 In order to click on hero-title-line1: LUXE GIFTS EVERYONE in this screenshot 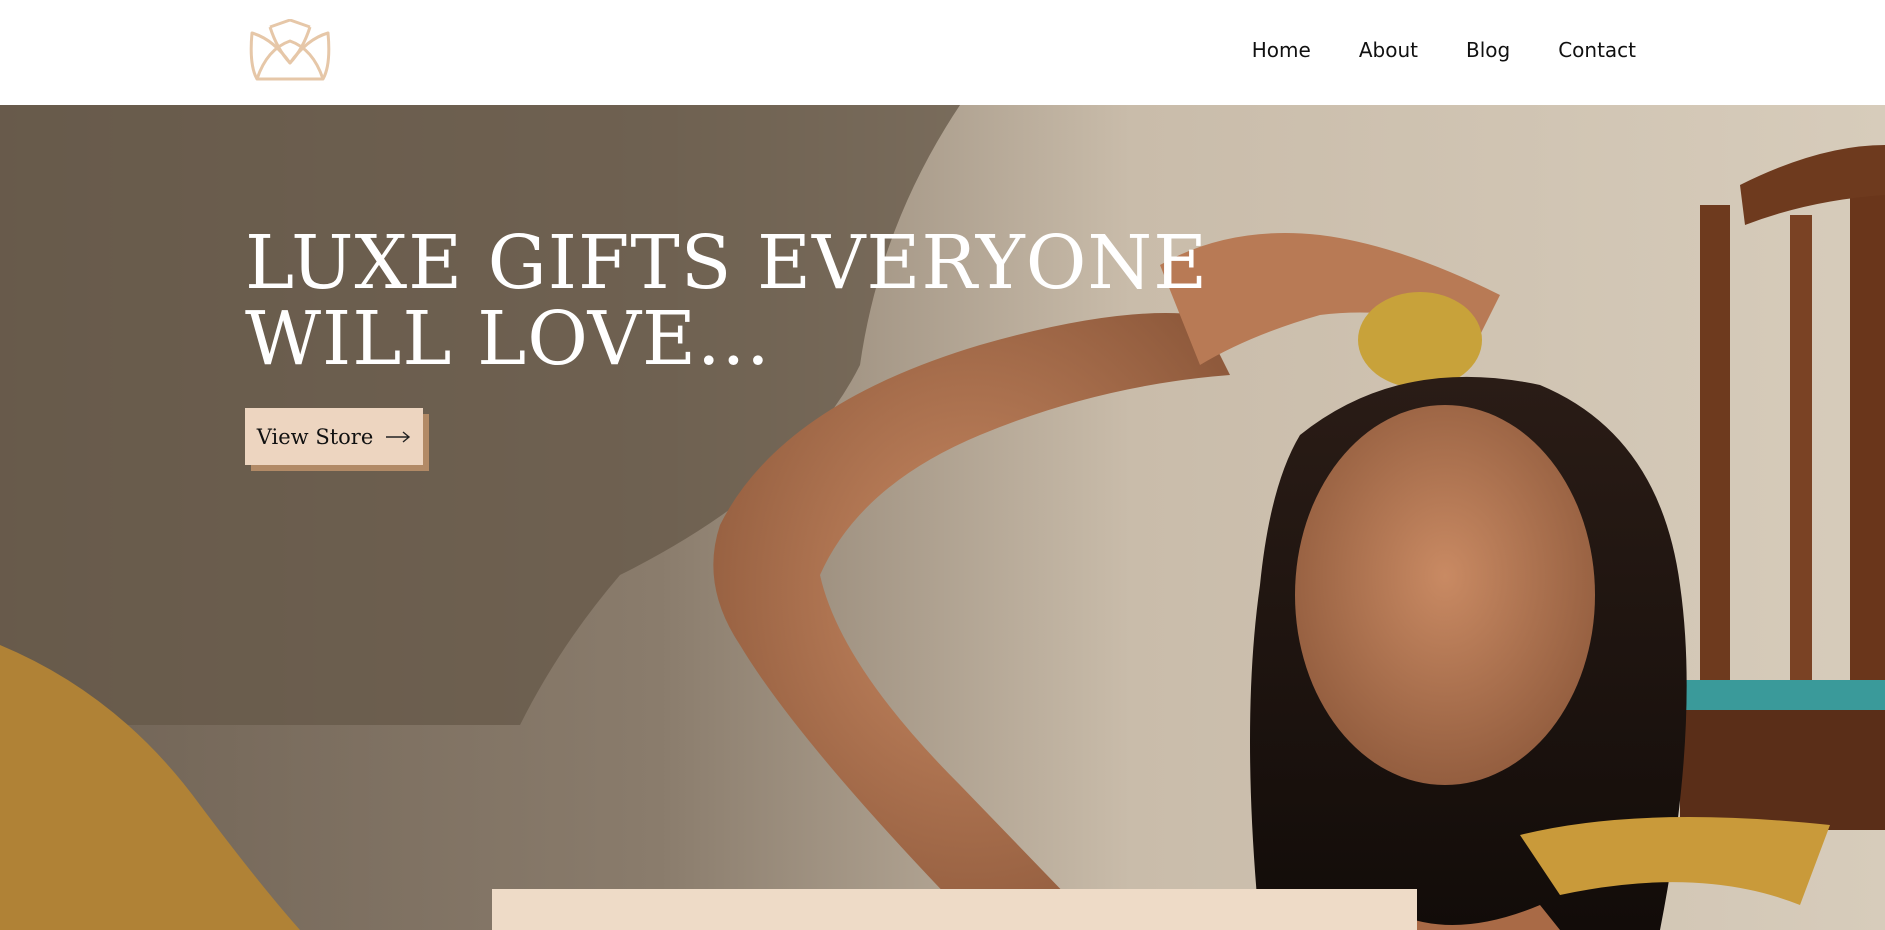, I will do `click(727, 263)`.